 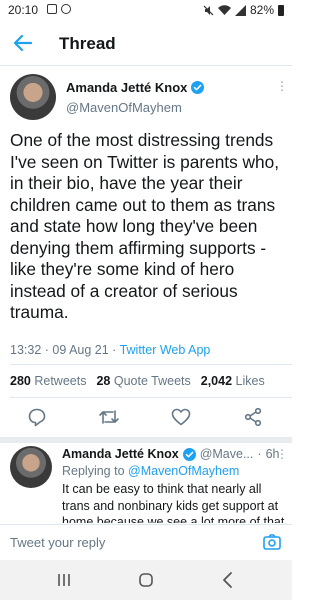 What do you see at coordinates (95, 471) in the screenshot?
I see `replying-prefix: Replying to` at bounding box center [95, 471].